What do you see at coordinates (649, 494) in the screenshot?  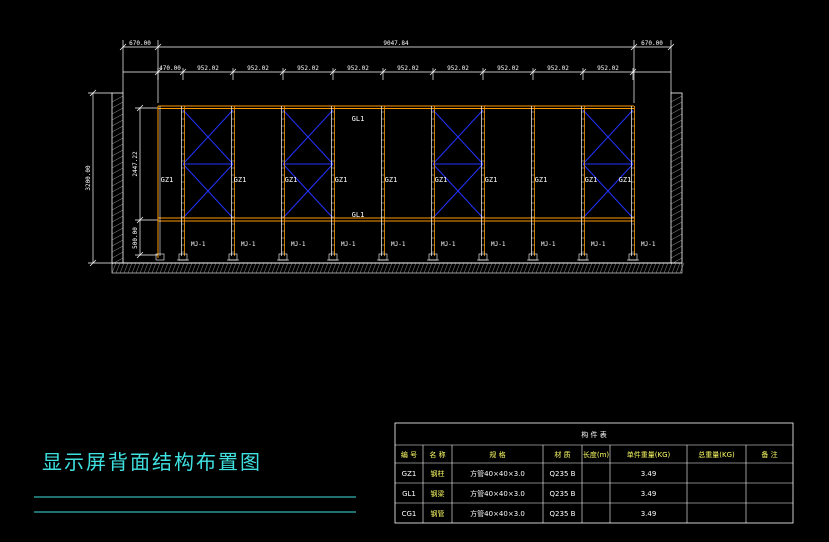 I see `table-cell: 3.49` at bounding box center [649, 494].